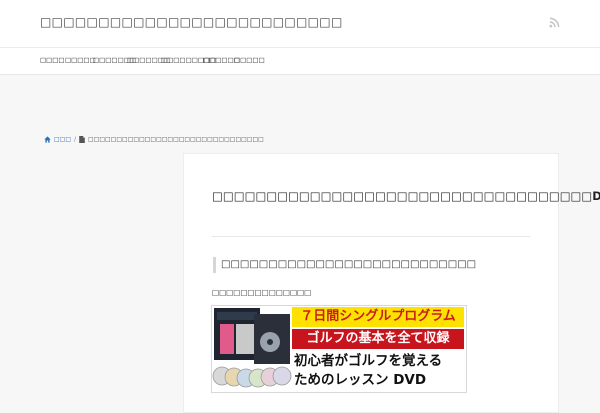 Image resolution: width=600 pixels, height=413 pixels. I want to click on banner-headline-basics: ゴルフの基本を全て収録, so click(378, 339).